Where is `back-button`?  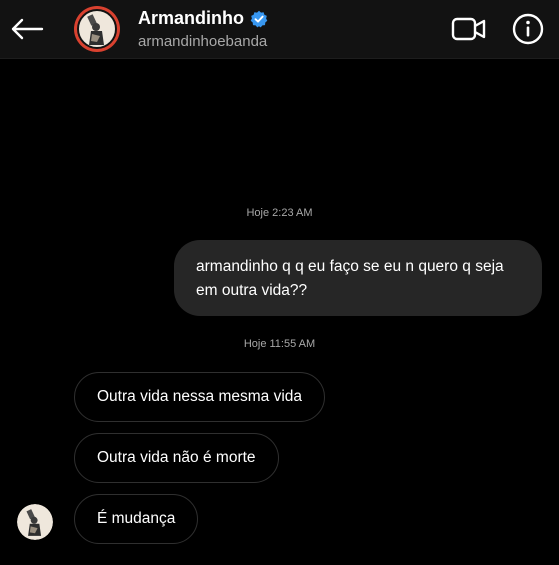 back-button is located at coordinates (27, 29).